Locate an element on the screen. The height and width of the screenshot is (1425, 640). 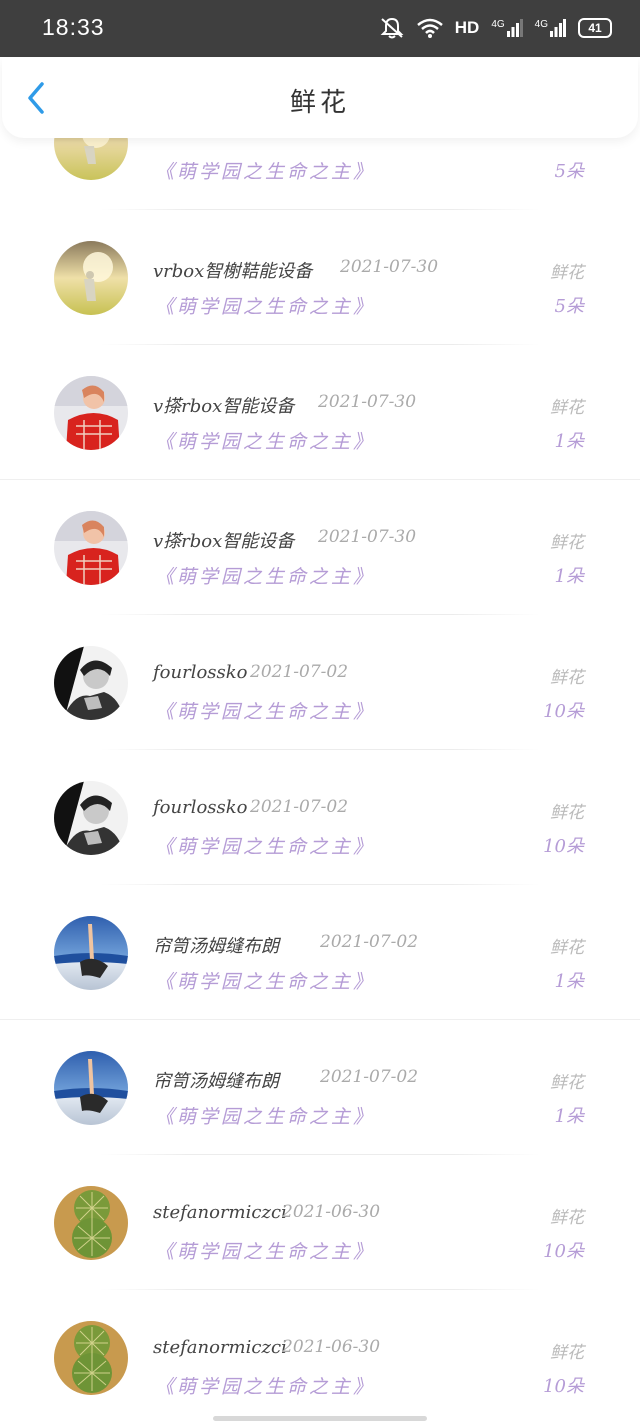
page-title: 鲜花 is located at coordinates (319, 103).